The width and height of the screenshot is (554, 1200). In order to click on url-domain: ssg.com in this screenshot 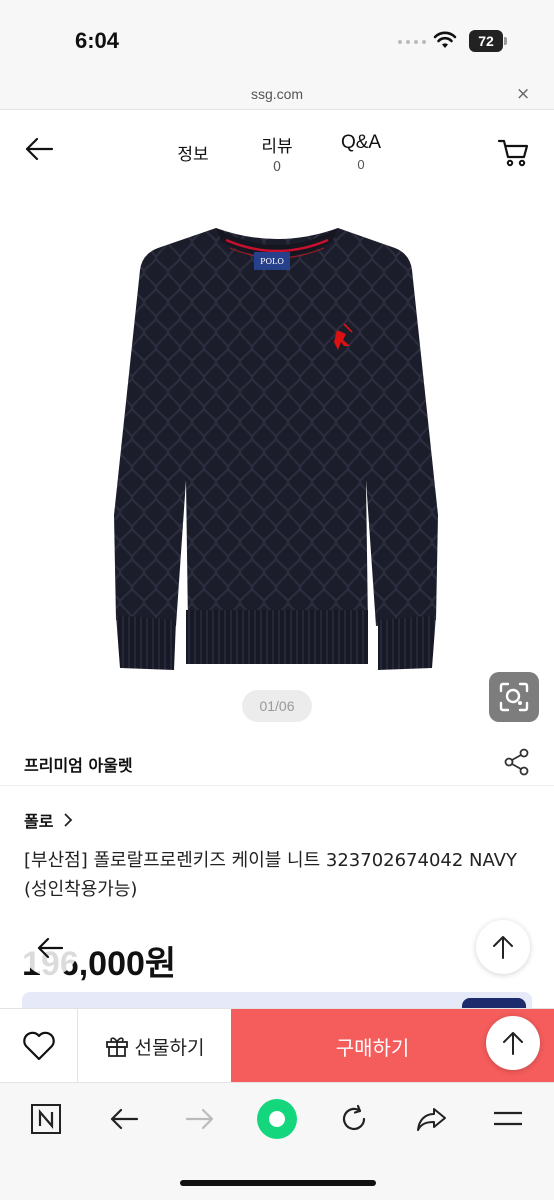, I will do `click(277, 94)`.